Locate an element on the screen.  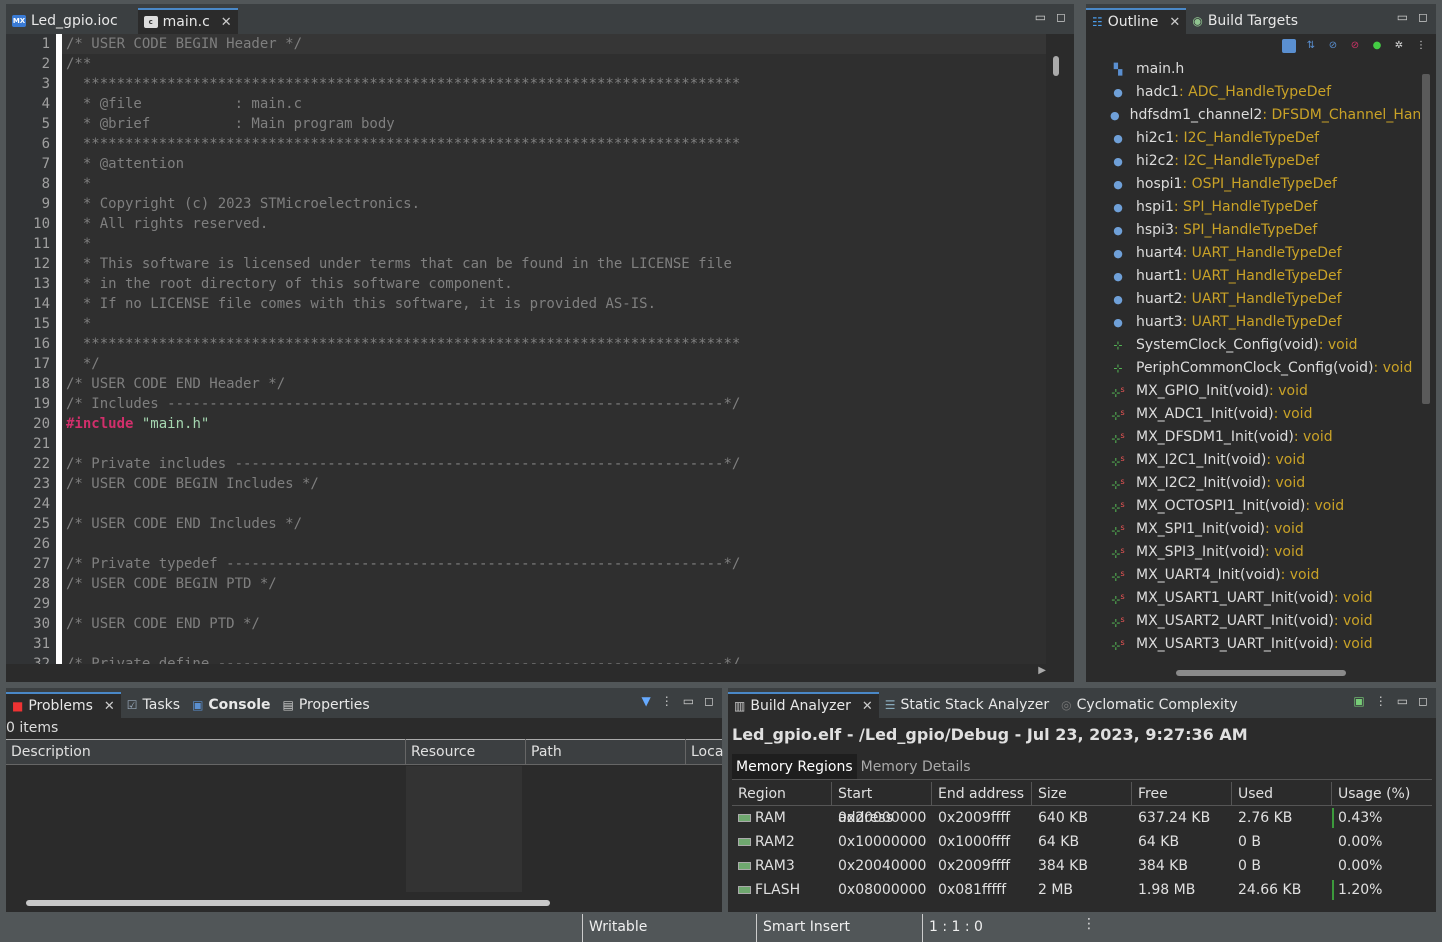
column-description: Description is located at coordinates (206, 752).